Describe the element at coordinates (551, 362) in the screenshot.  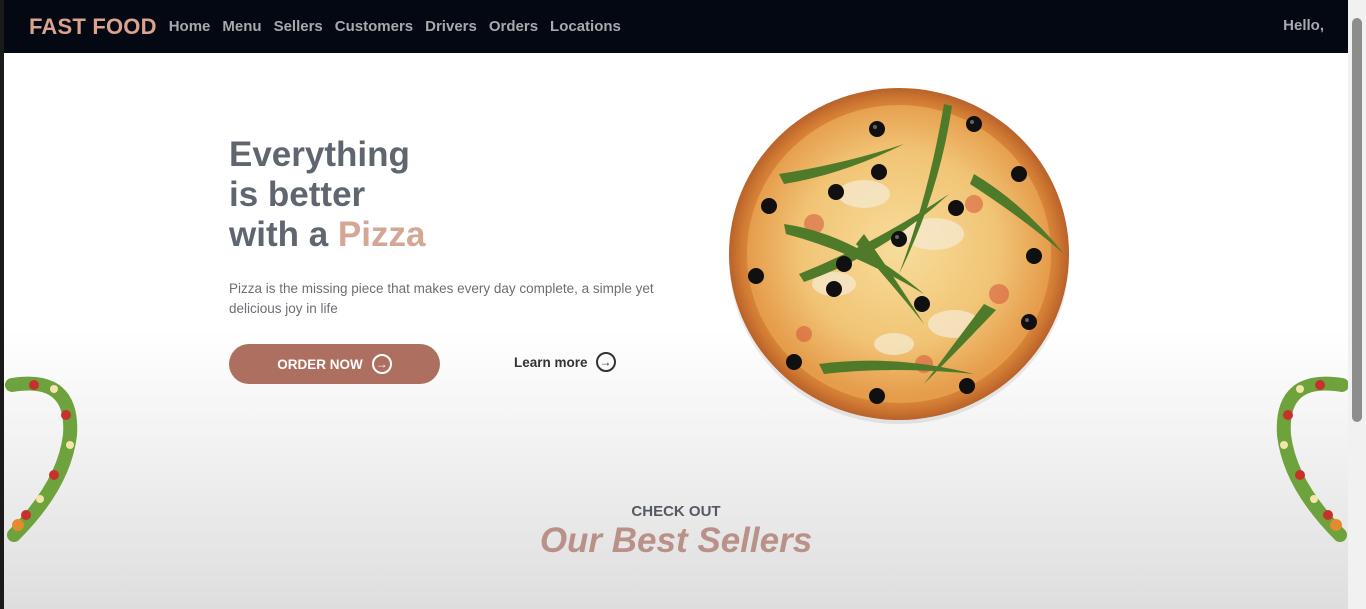
I see `learn-more-label: Learn more` at that location.